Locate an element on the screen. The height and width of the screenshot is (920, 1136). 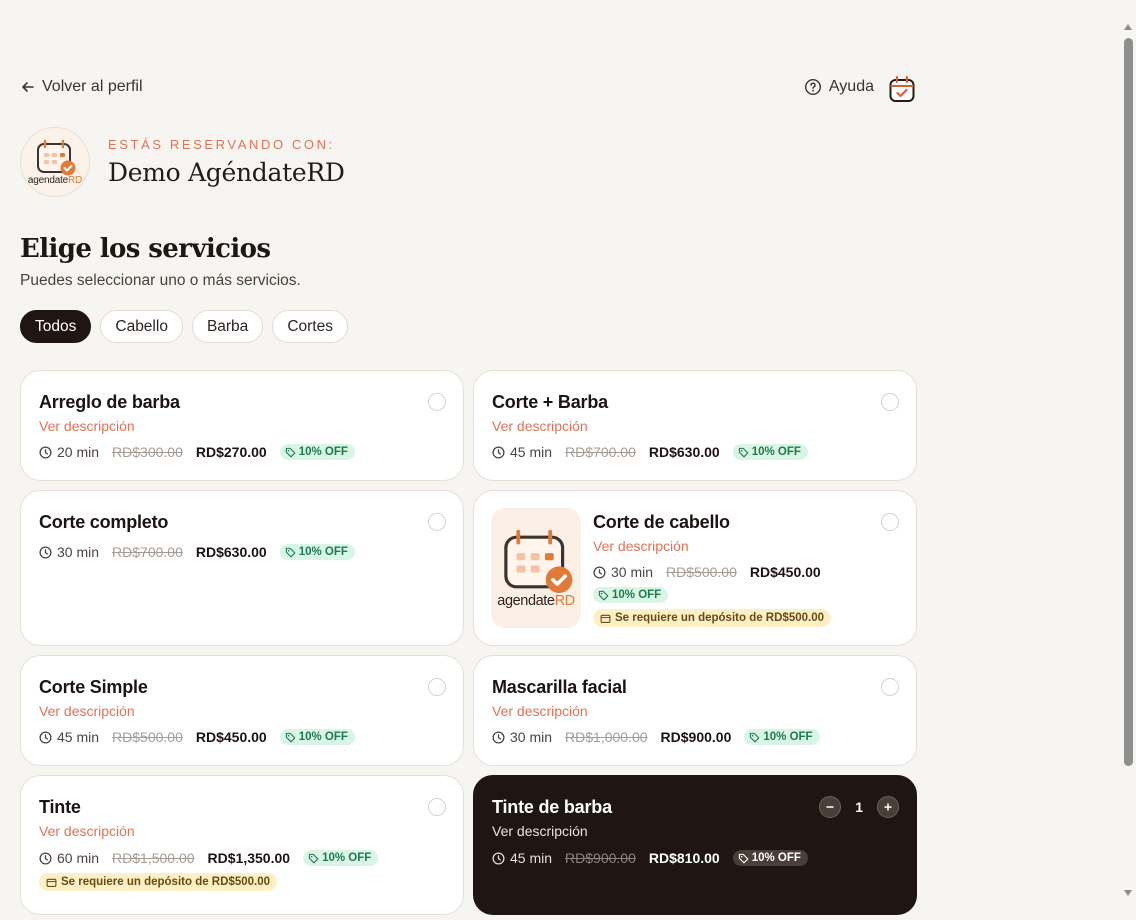
booking-with-label: ESTÁS RESERVANDO CON: is located at coordinates (221, 144).